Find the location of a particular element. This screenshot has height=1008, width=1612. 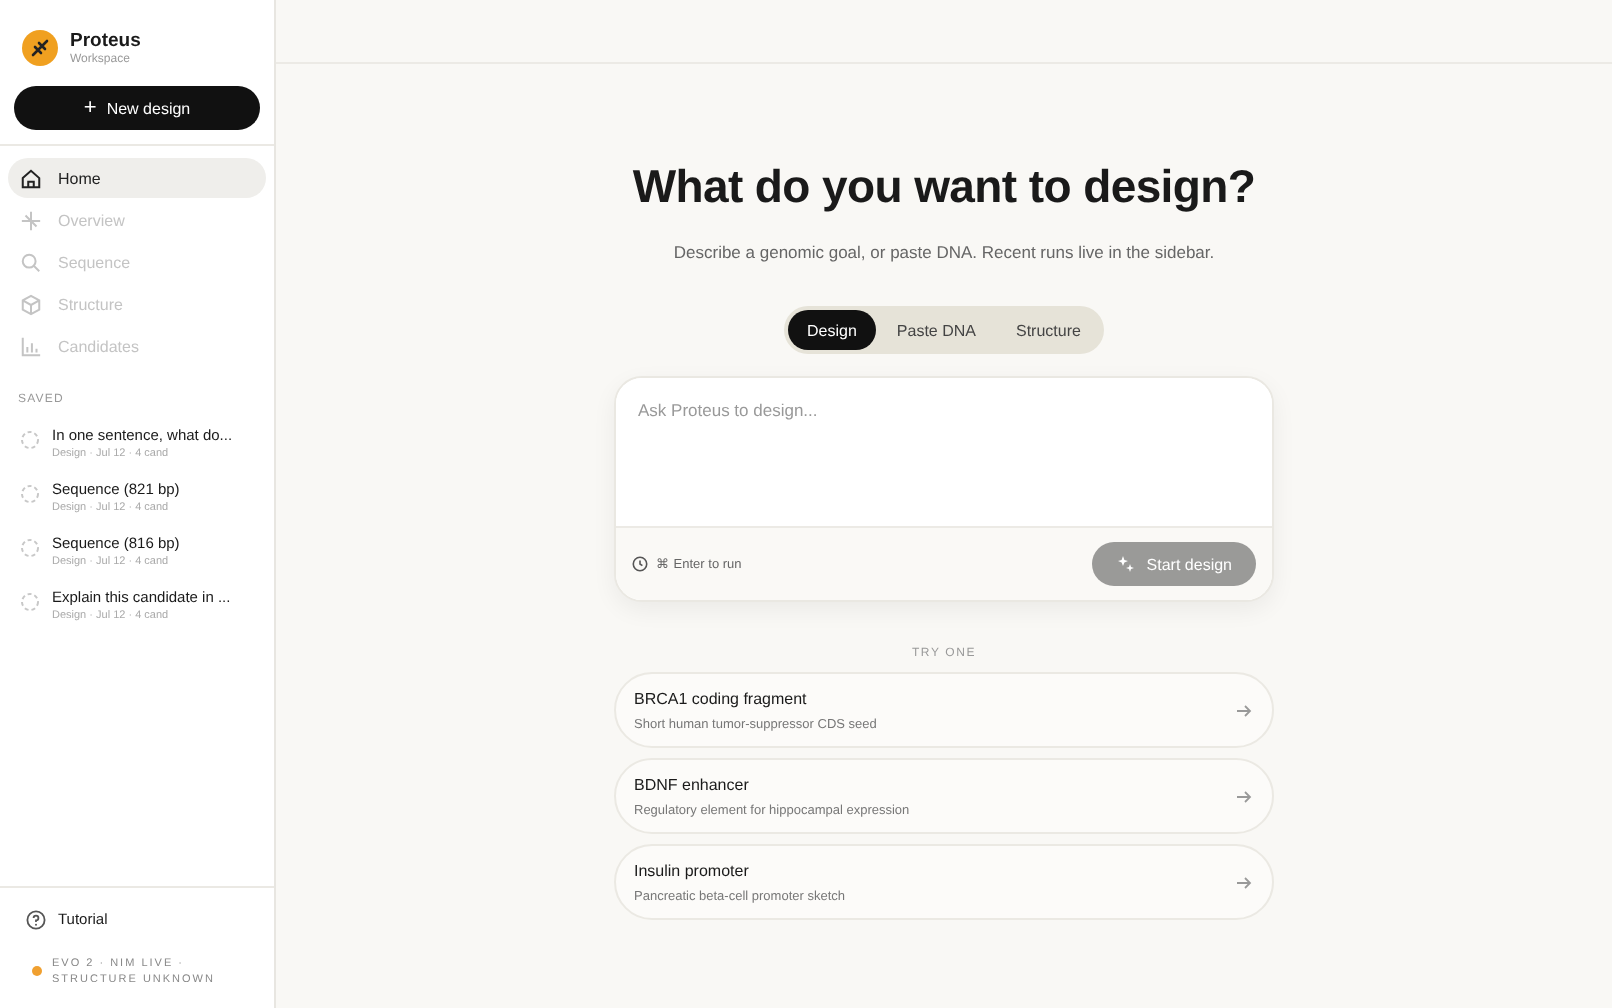

mode-tab: Design is located at coordinates (832, 330).